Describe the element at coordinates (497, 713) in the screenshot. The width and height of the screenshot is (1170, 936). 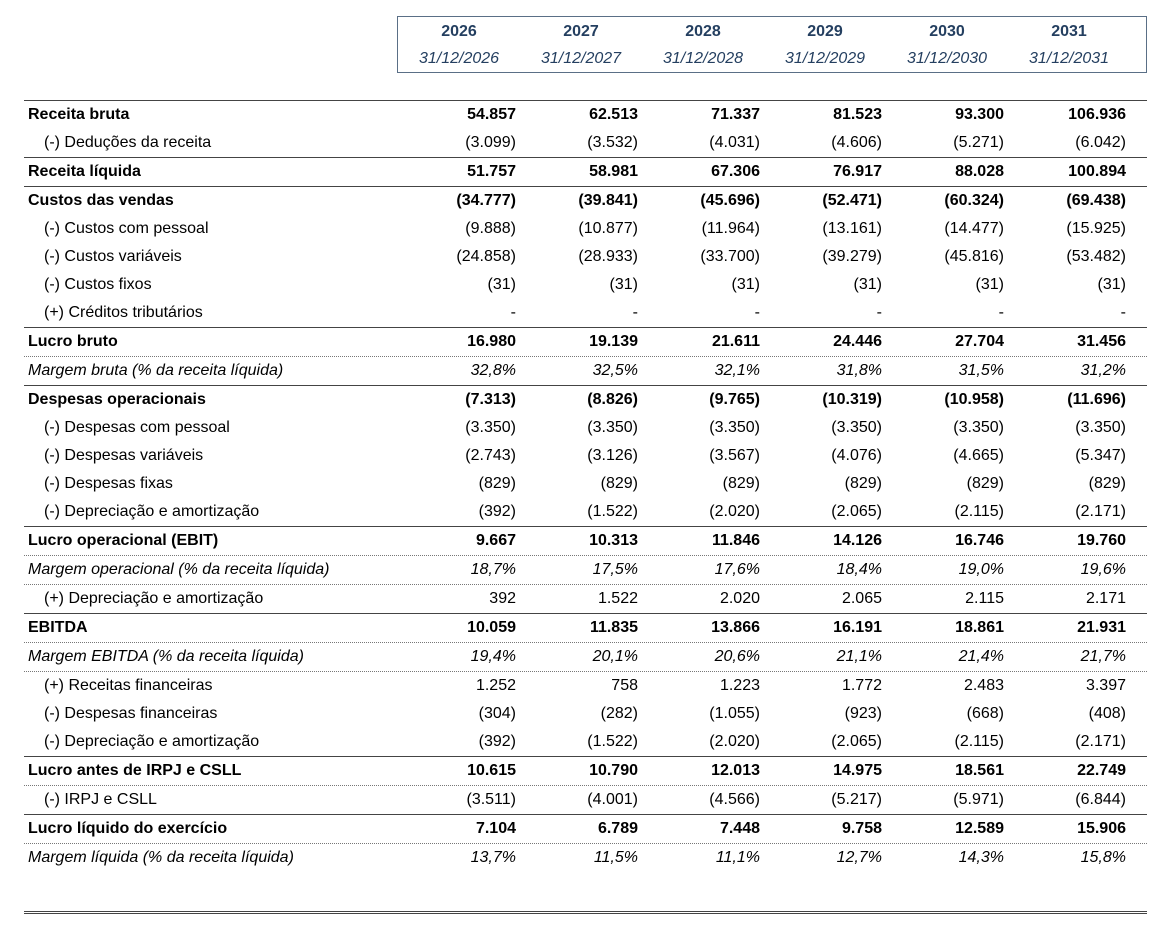
I see `row-value: (304)` at that location.